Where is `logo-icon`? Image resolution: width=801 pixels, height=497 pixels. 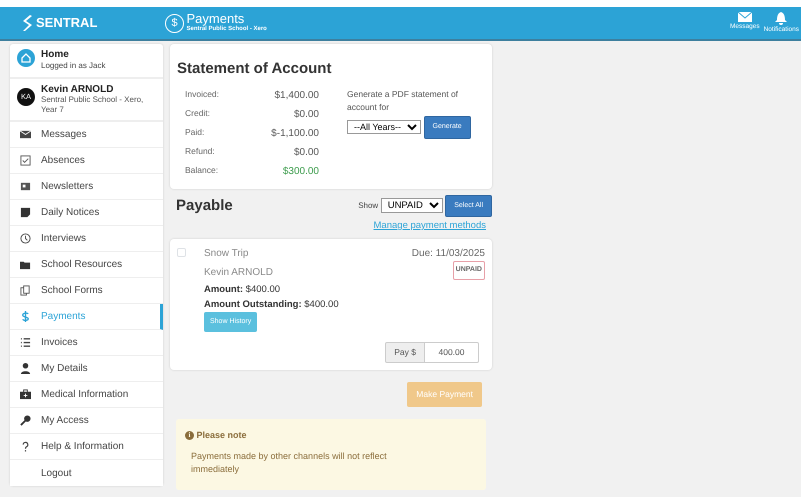
logo-icon is located at coordinates (27, 23).